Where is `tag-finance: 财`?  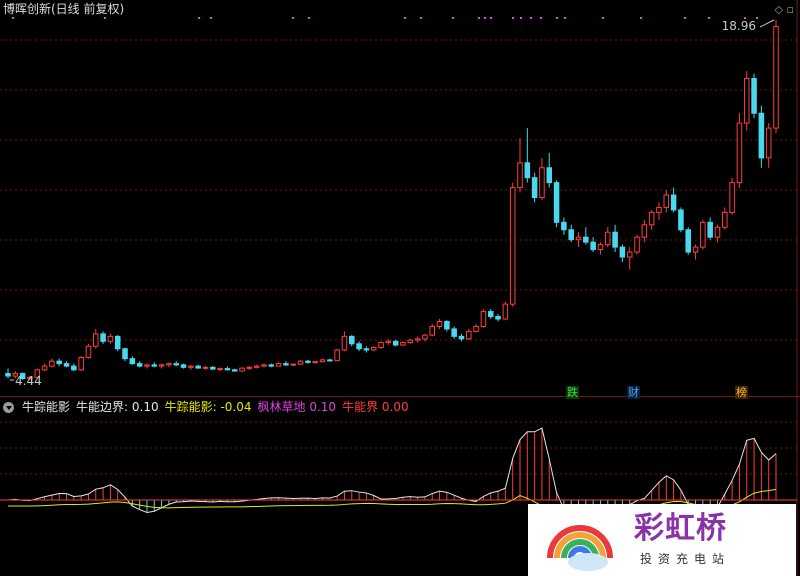
tag-finance: 财 is located at coordinates (633, 392).